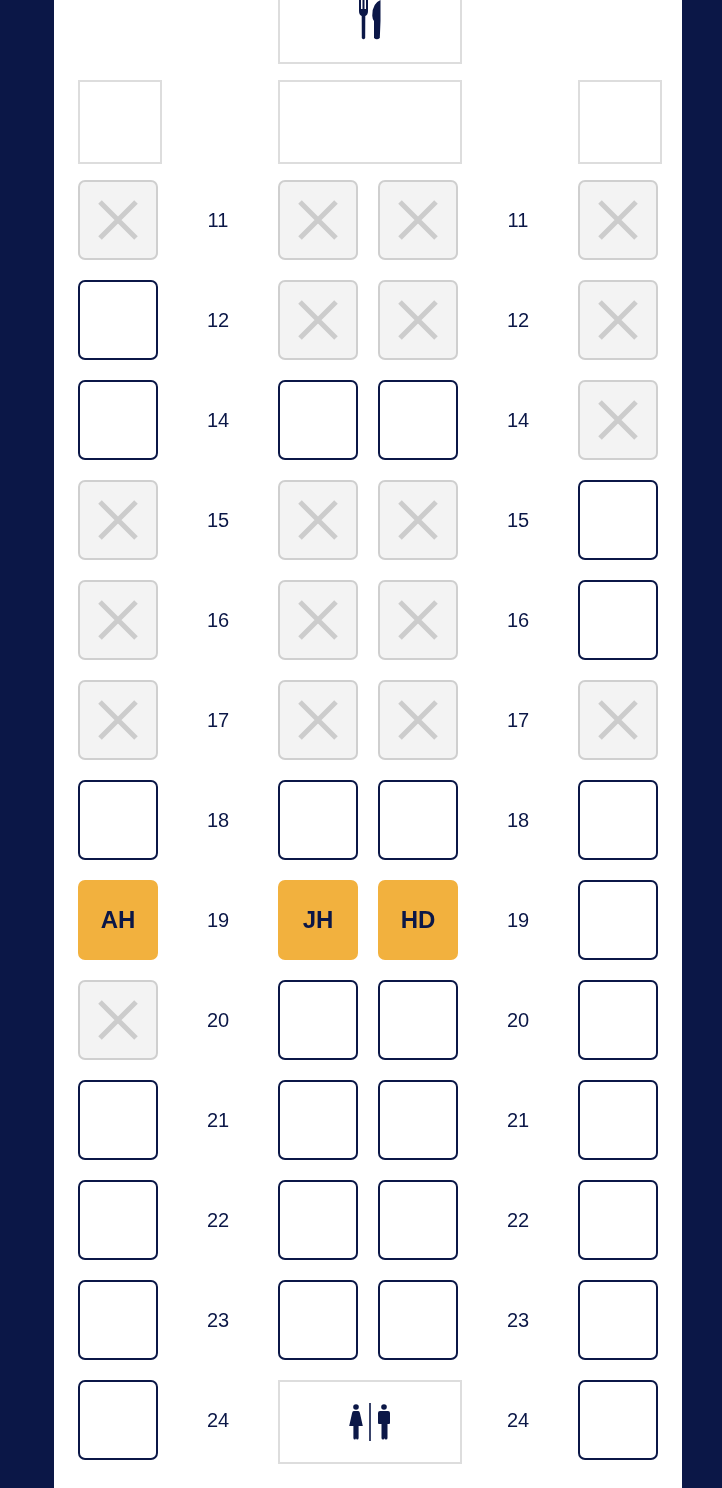 The width and height of the screenshot is (722, 1488). What do you see at coordinates (370, 1422) in the screenshot?
I see `restroom-icon` at bounding box center [370, 1422].